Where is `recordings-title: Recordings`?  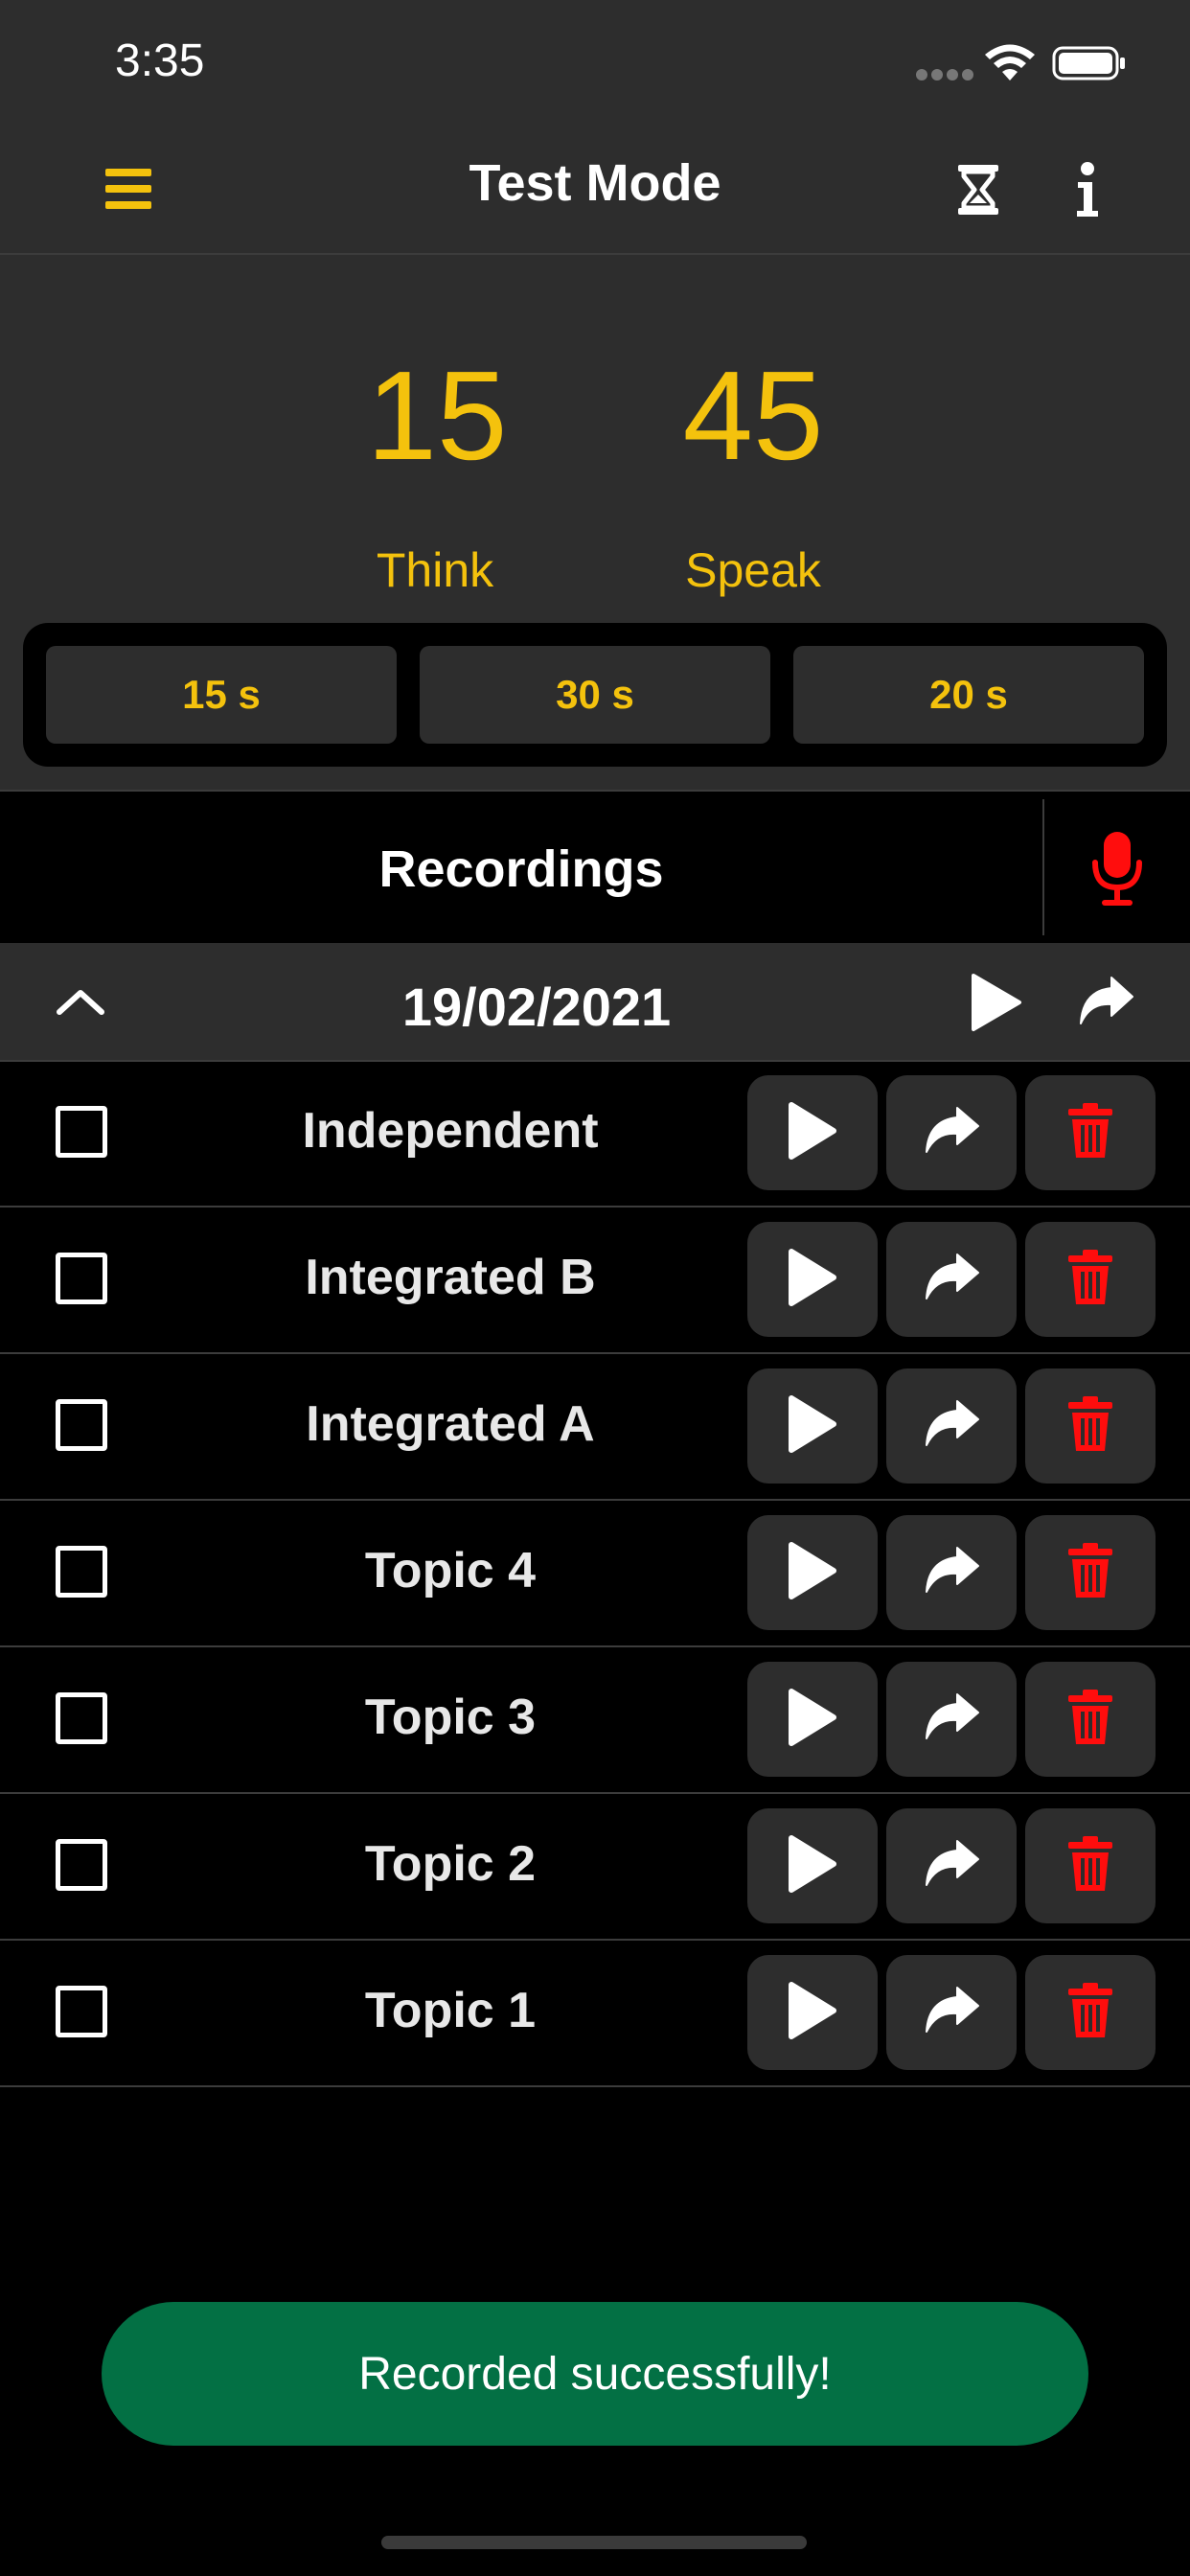
recordings-title: Recordings is located at coordinates (521, 869).